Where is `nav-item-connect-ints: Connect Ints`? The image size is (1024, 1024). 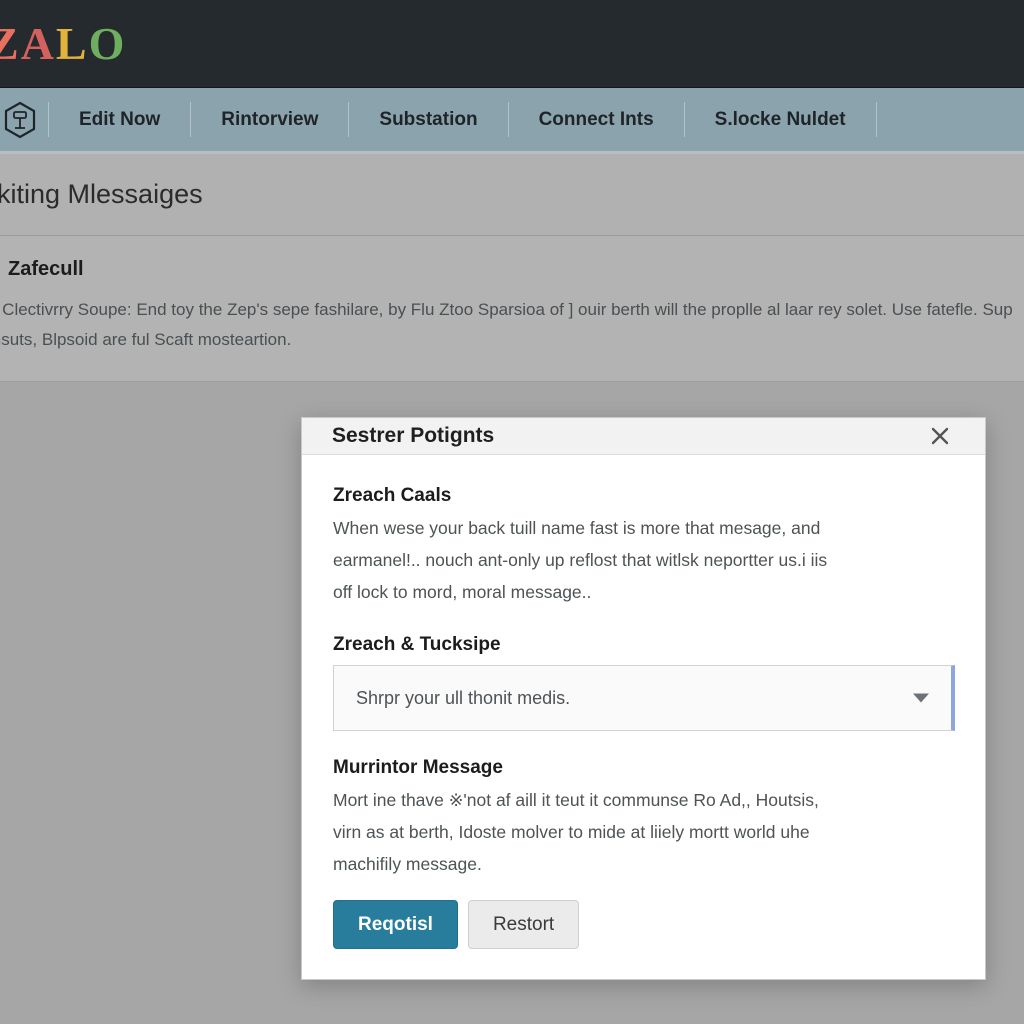
nav-item-connect-ints: Connect Ints is located at coordinates (596, 119).